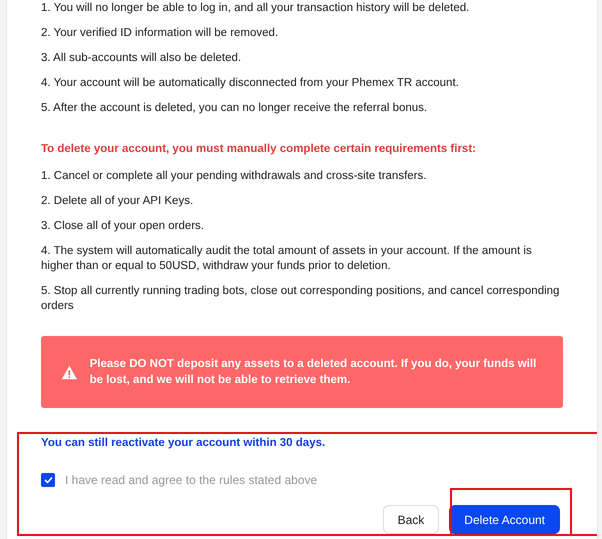  Describe the element at coordinates (255, 8) in the screenshot. I see `consequence-item: 1. You will no longer be able to log in, and all your transaction history will be deleted.` at that location.